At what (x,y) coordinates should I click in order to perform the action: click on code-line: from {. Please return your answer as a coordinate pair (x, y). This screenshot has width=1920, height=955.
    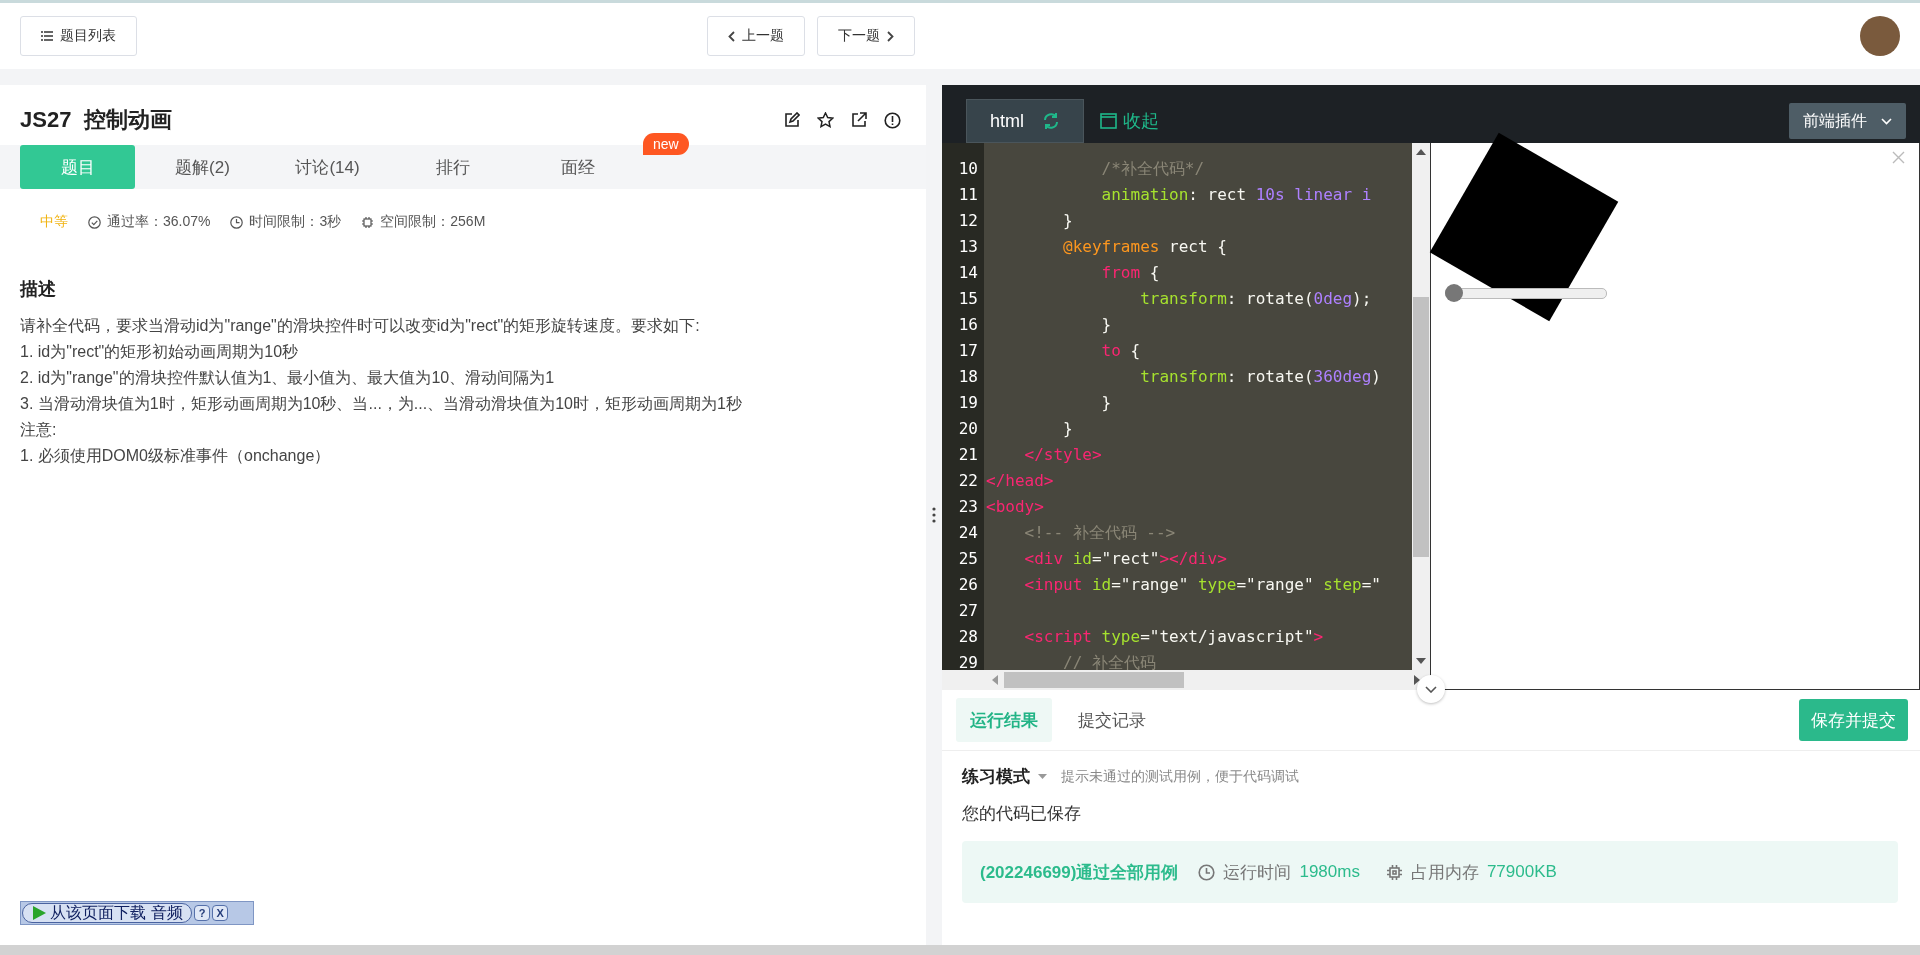
    Looking at the image, I should click on (1130, 272).